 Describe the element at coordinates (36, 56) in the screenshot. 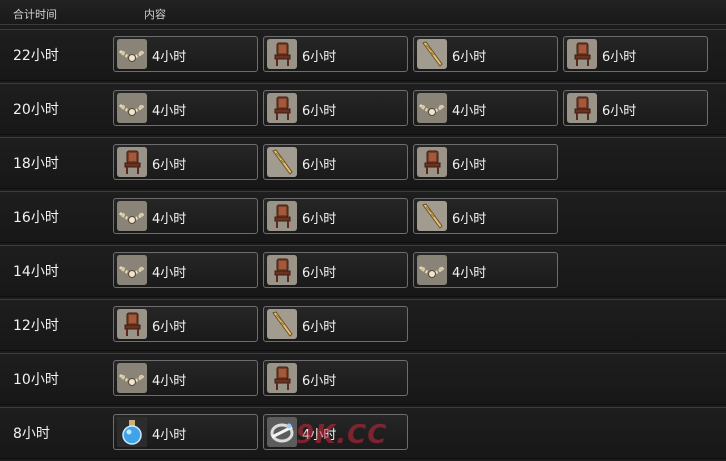

I see `total-time-label: 22小时` at that location.